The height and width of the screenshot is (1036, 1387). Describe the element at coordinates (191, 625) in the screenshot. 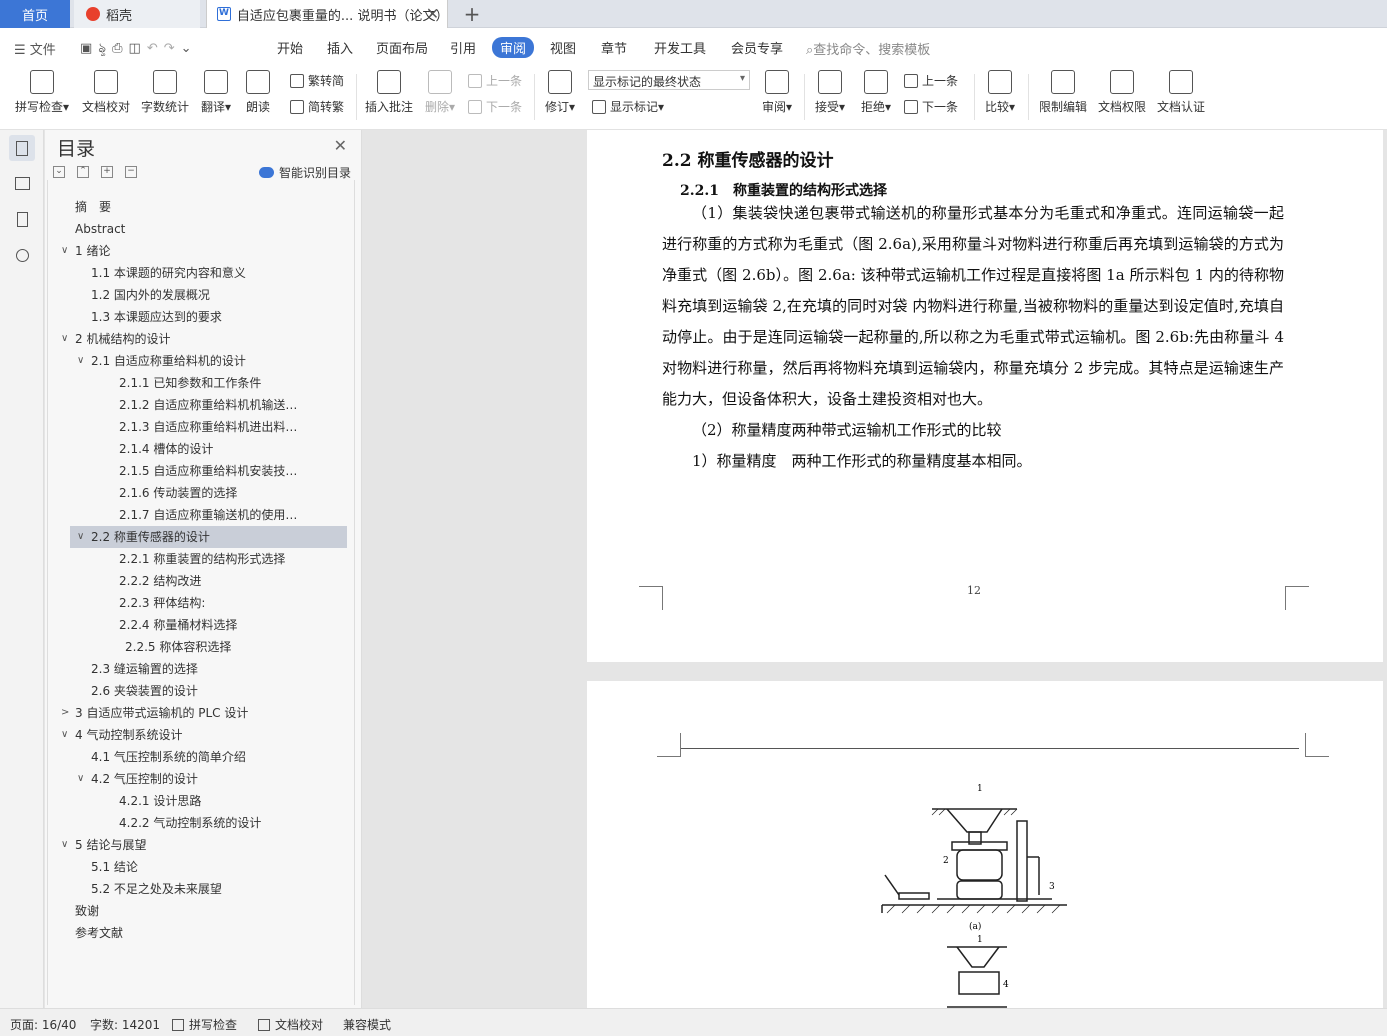

I see `toc-item: 2.2.4 称量桶材料选择` at that location.